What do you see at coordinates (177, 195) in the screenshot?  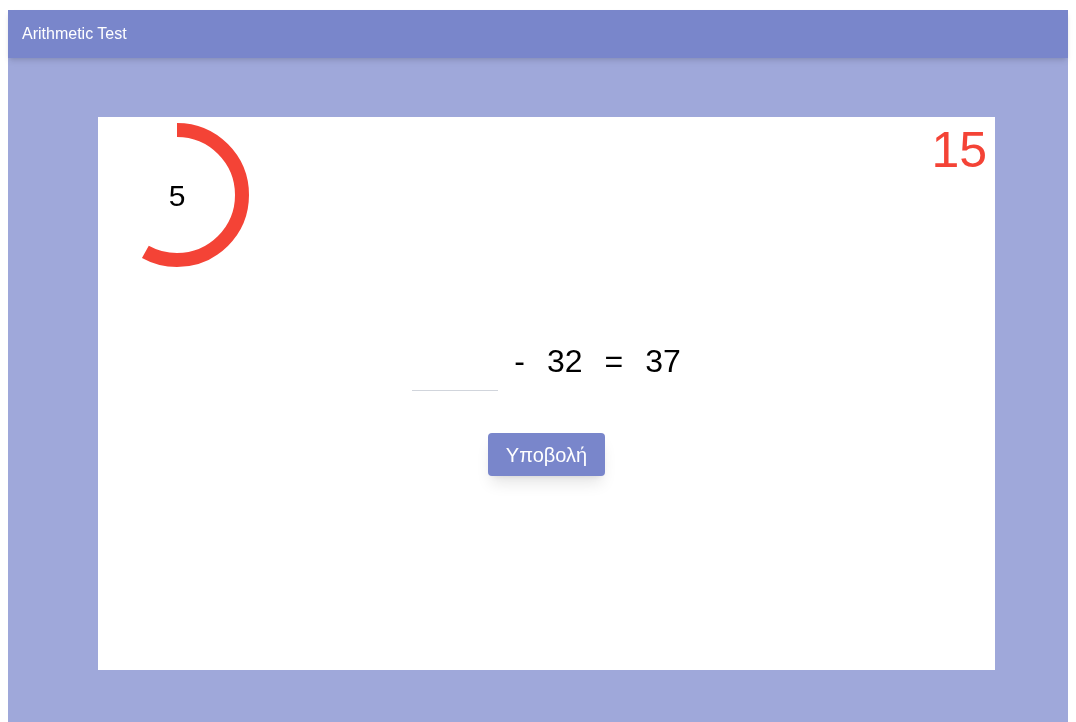 I see `timer-value: 5` at bounding box center [177, 195].